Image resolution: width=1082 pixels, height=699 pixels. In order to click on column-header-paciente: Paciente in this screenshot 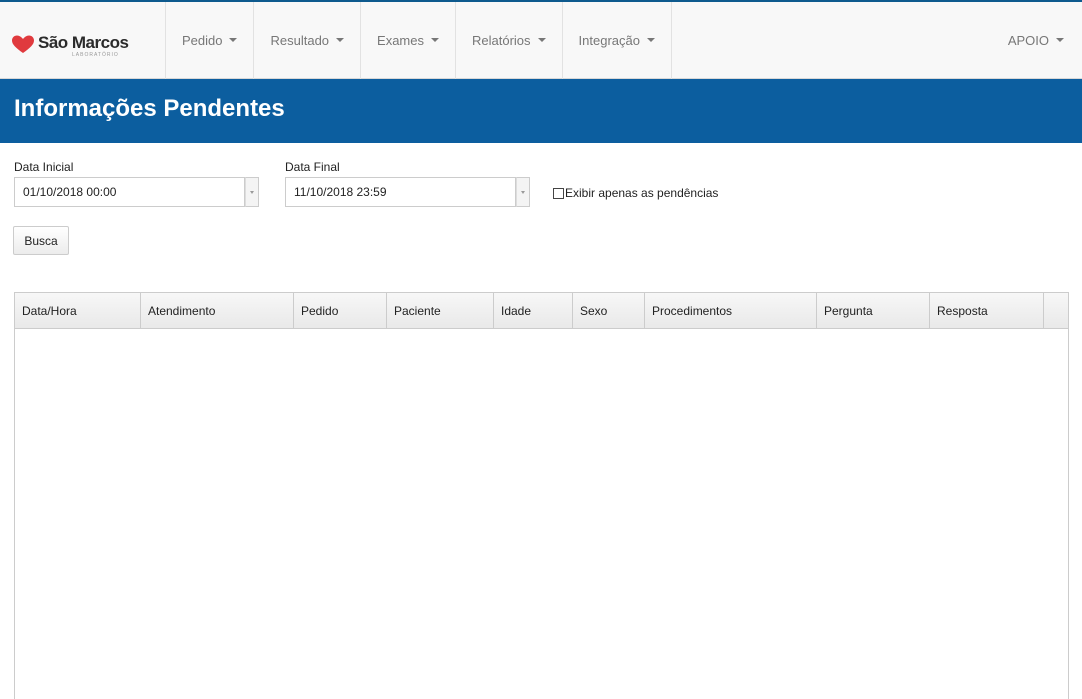, I will do `click(440, 310)`.